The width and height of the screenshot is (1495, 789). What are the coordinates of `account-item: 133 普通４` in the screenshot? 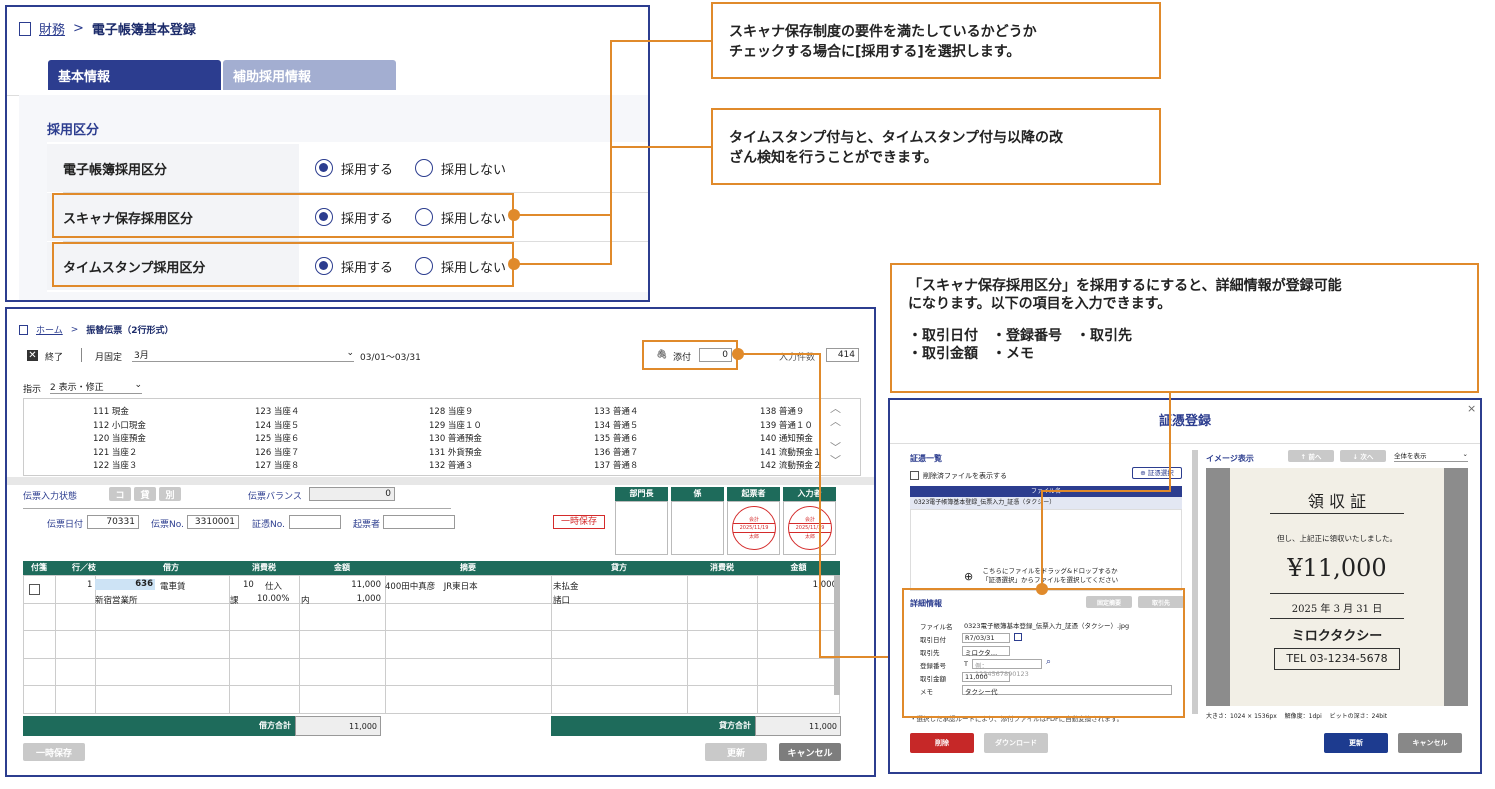 It's located at (616, 411).